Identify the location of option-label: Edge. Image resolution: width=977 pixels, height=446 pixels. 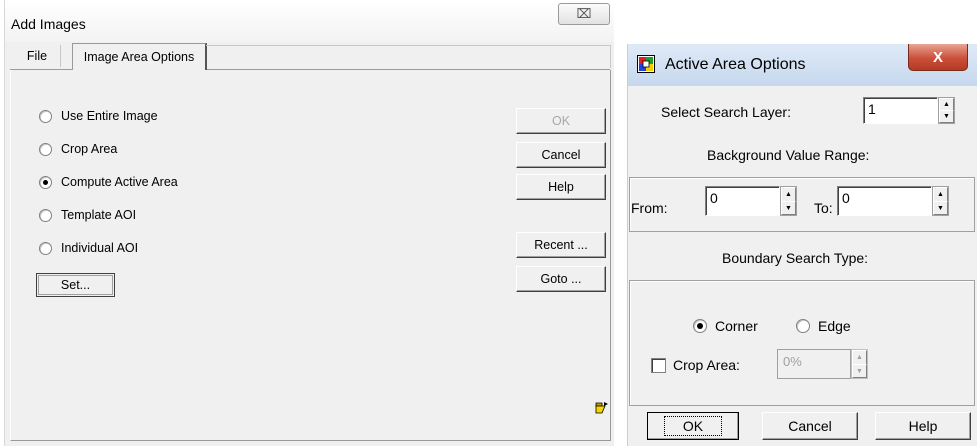
(834, 326).